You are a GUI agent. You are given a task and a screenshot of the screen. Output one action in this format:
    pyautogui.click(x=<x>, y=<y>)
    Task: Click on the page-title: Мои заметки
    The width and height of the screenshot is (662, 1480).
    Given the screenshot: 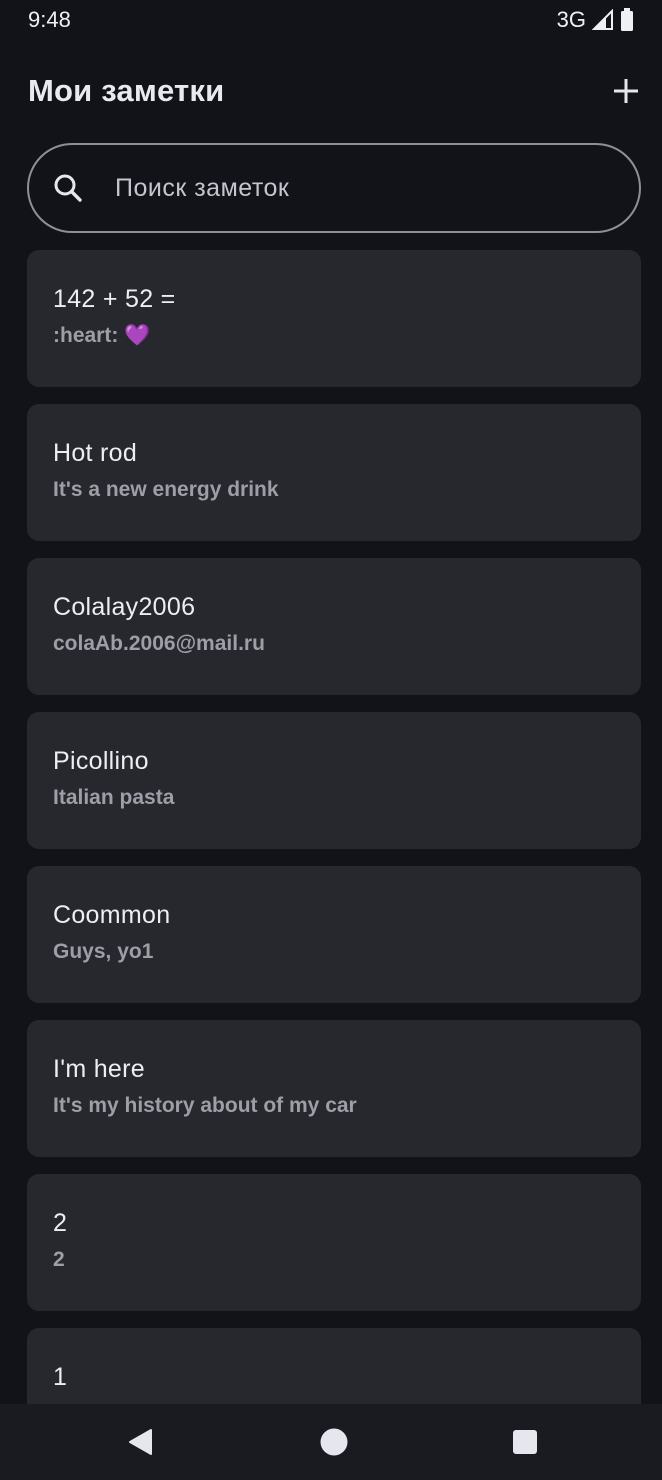 What is the action you would take?
    pyautogui.click(x=126, y=90)
    